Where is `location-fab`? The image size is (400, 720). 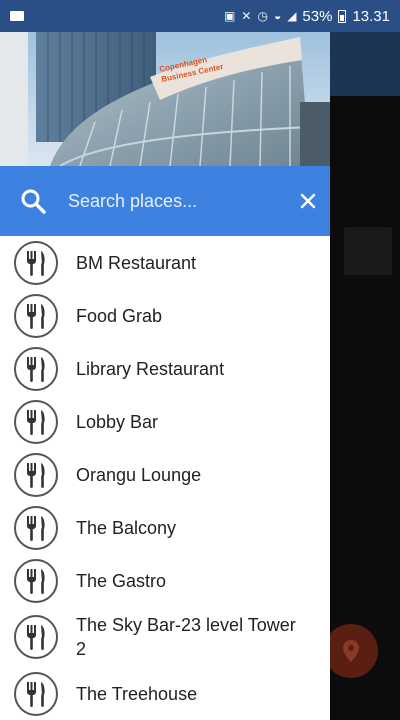 location-fab is located at coordinates (351, 651).